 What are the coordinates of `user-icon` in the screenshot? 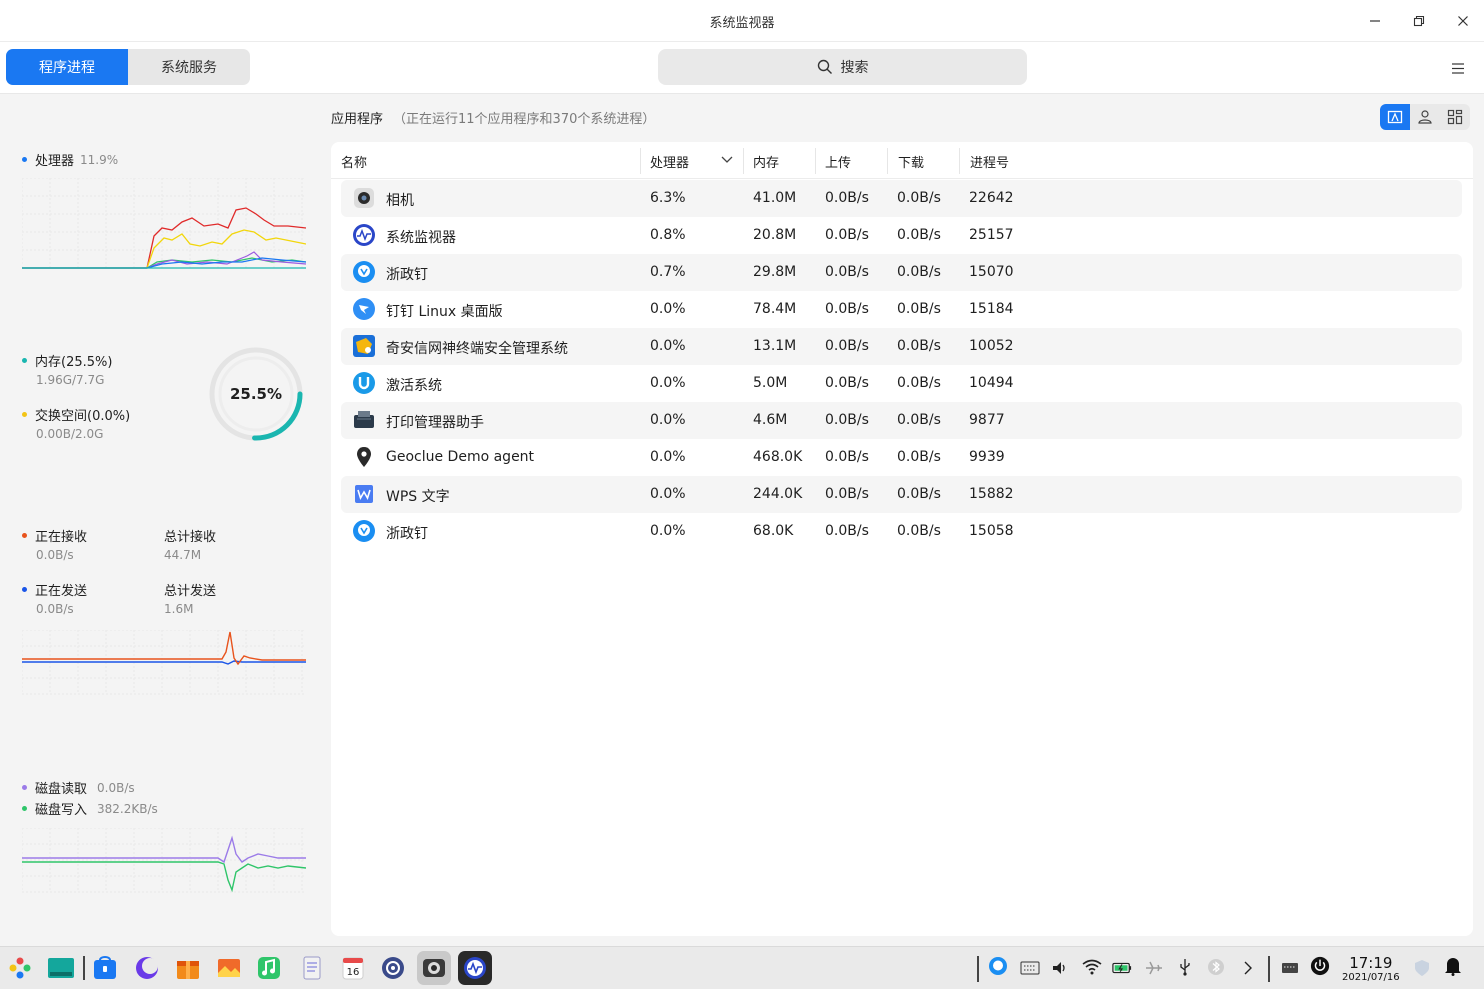 It's located at (1425, 117).